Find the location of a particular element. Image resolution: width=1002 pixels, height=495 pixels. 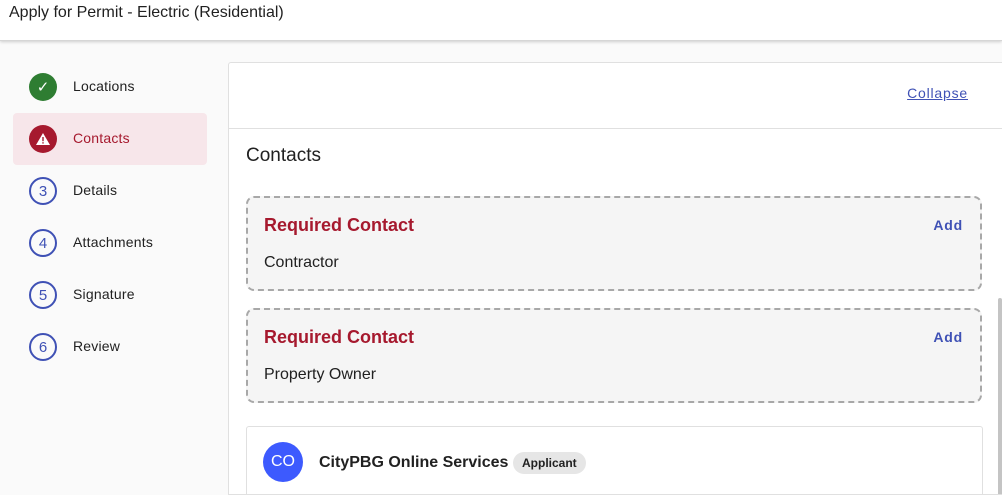

step-locations: ✓ Locations is located at coordinates (110, 87).